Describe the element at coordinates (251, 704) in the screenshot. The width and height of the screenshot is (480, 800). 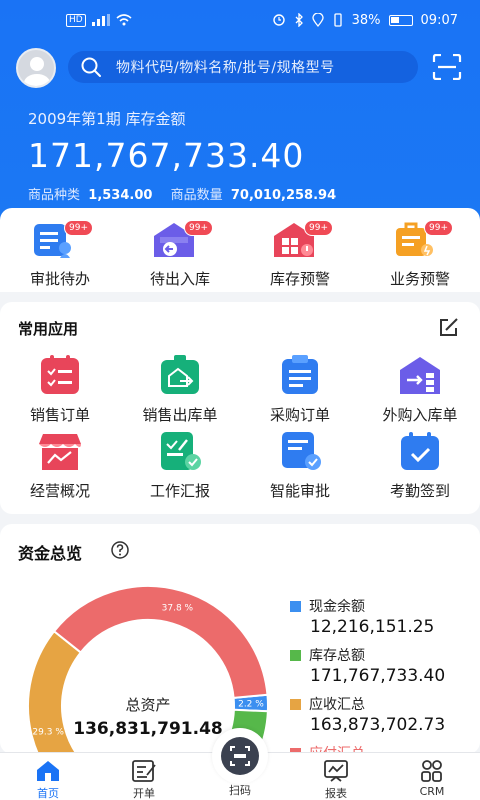
I see `donut-slice-label: 2.2 %` at that location.